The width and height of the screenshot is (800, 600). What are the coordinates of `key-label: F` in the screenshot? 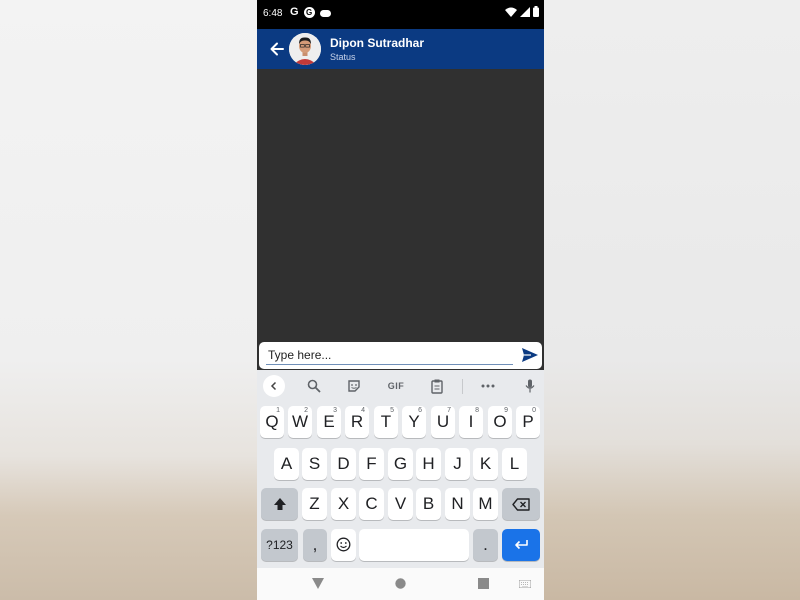 It's located at (371, 463).